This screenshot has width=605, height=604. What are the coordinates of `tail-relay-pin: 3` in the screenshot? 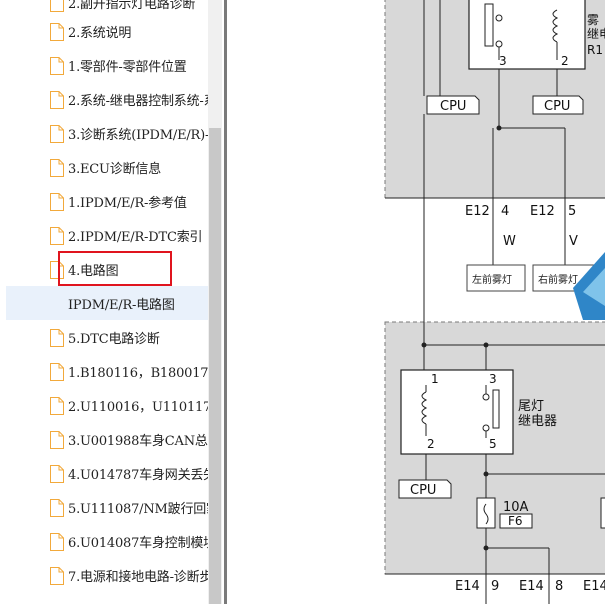 It's located at (493, 379).